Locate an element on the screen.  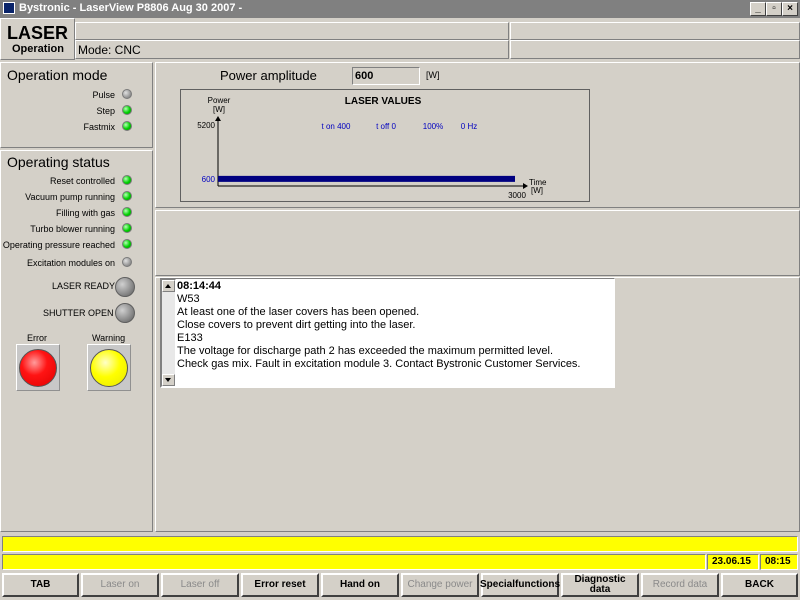
operation-mode-panel: Operation mode Pulse Step Fastmix is located at coordinates (76, 105).